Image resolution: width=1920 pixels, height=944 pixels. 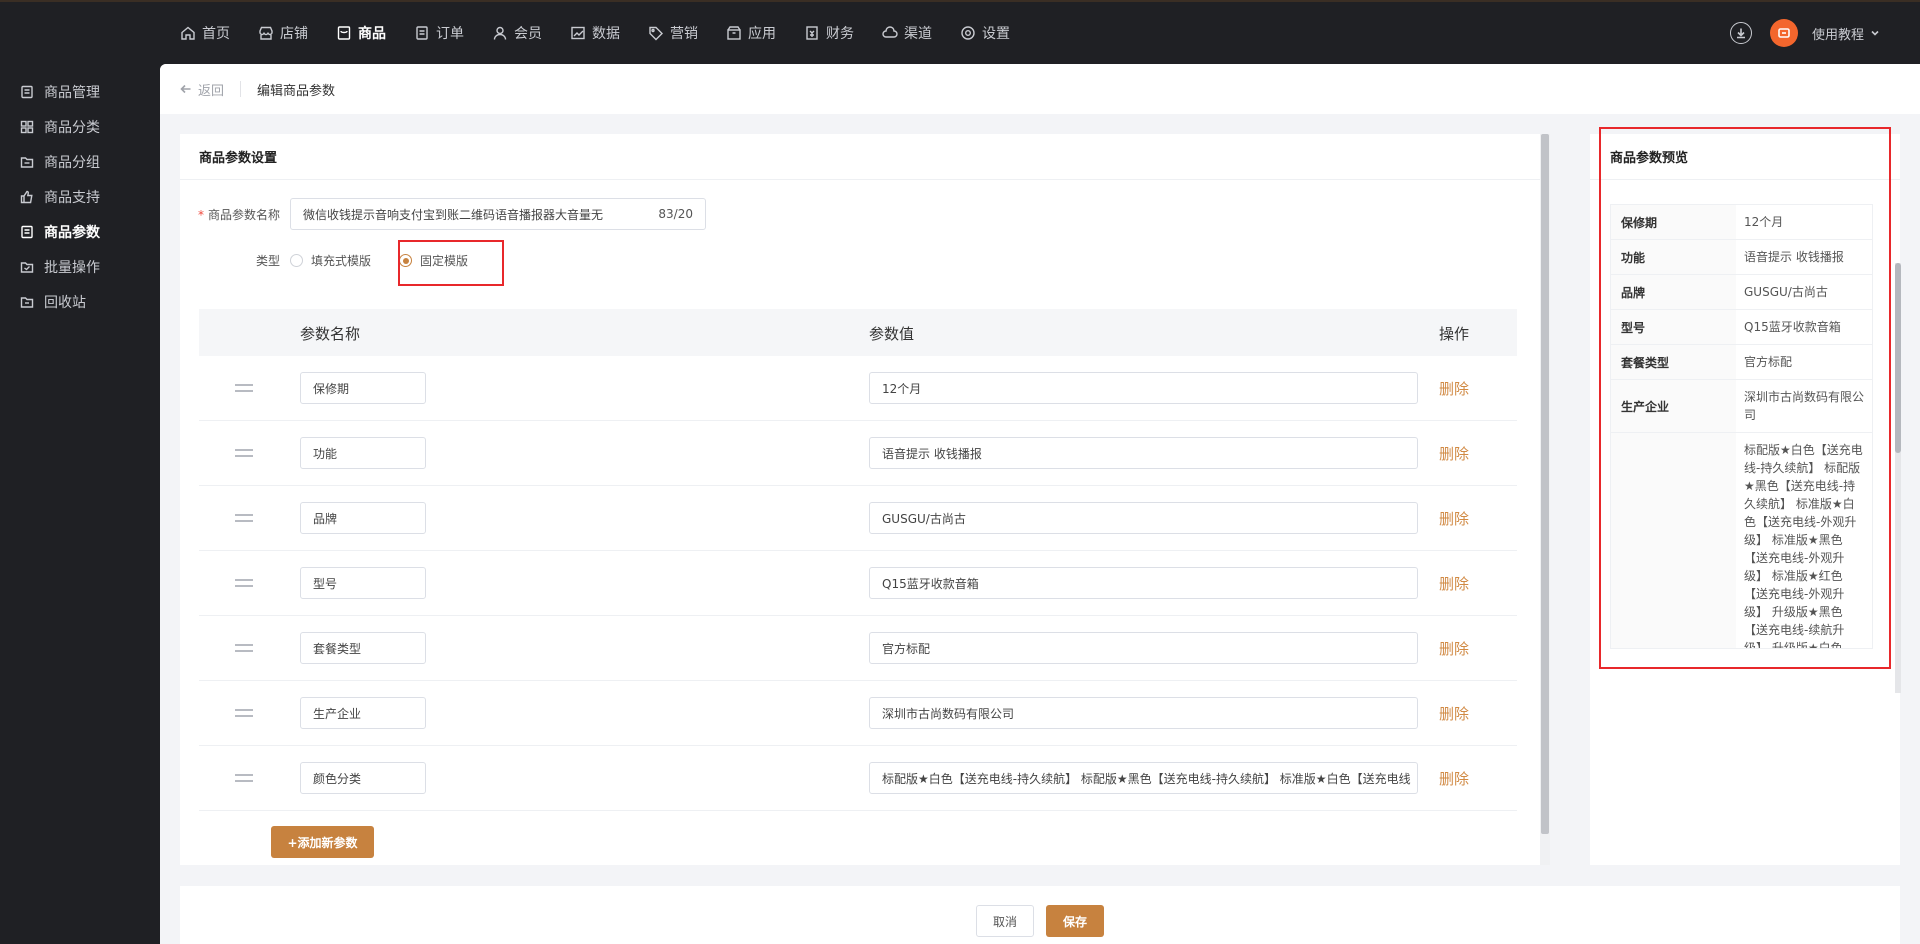 I want to click on topbar-right: 使用教程, so click(x=1804, y=33).